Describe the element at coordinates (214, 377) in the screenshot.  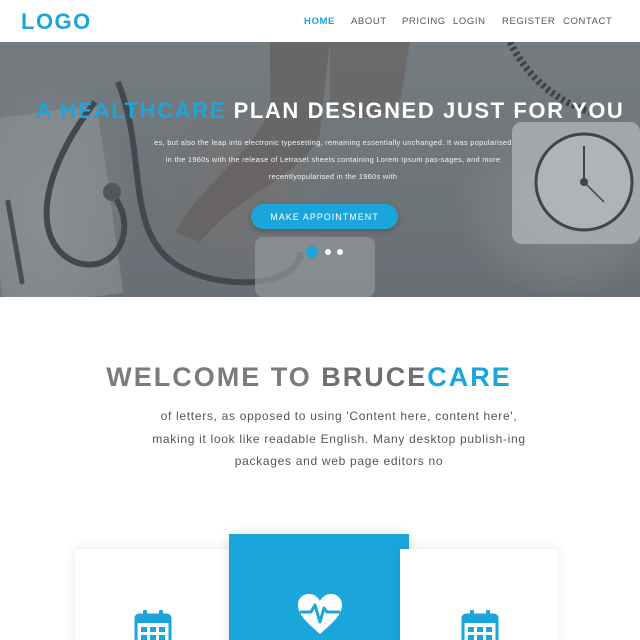
I see `welcome-title-prefix: WELCOME TO` at that location.